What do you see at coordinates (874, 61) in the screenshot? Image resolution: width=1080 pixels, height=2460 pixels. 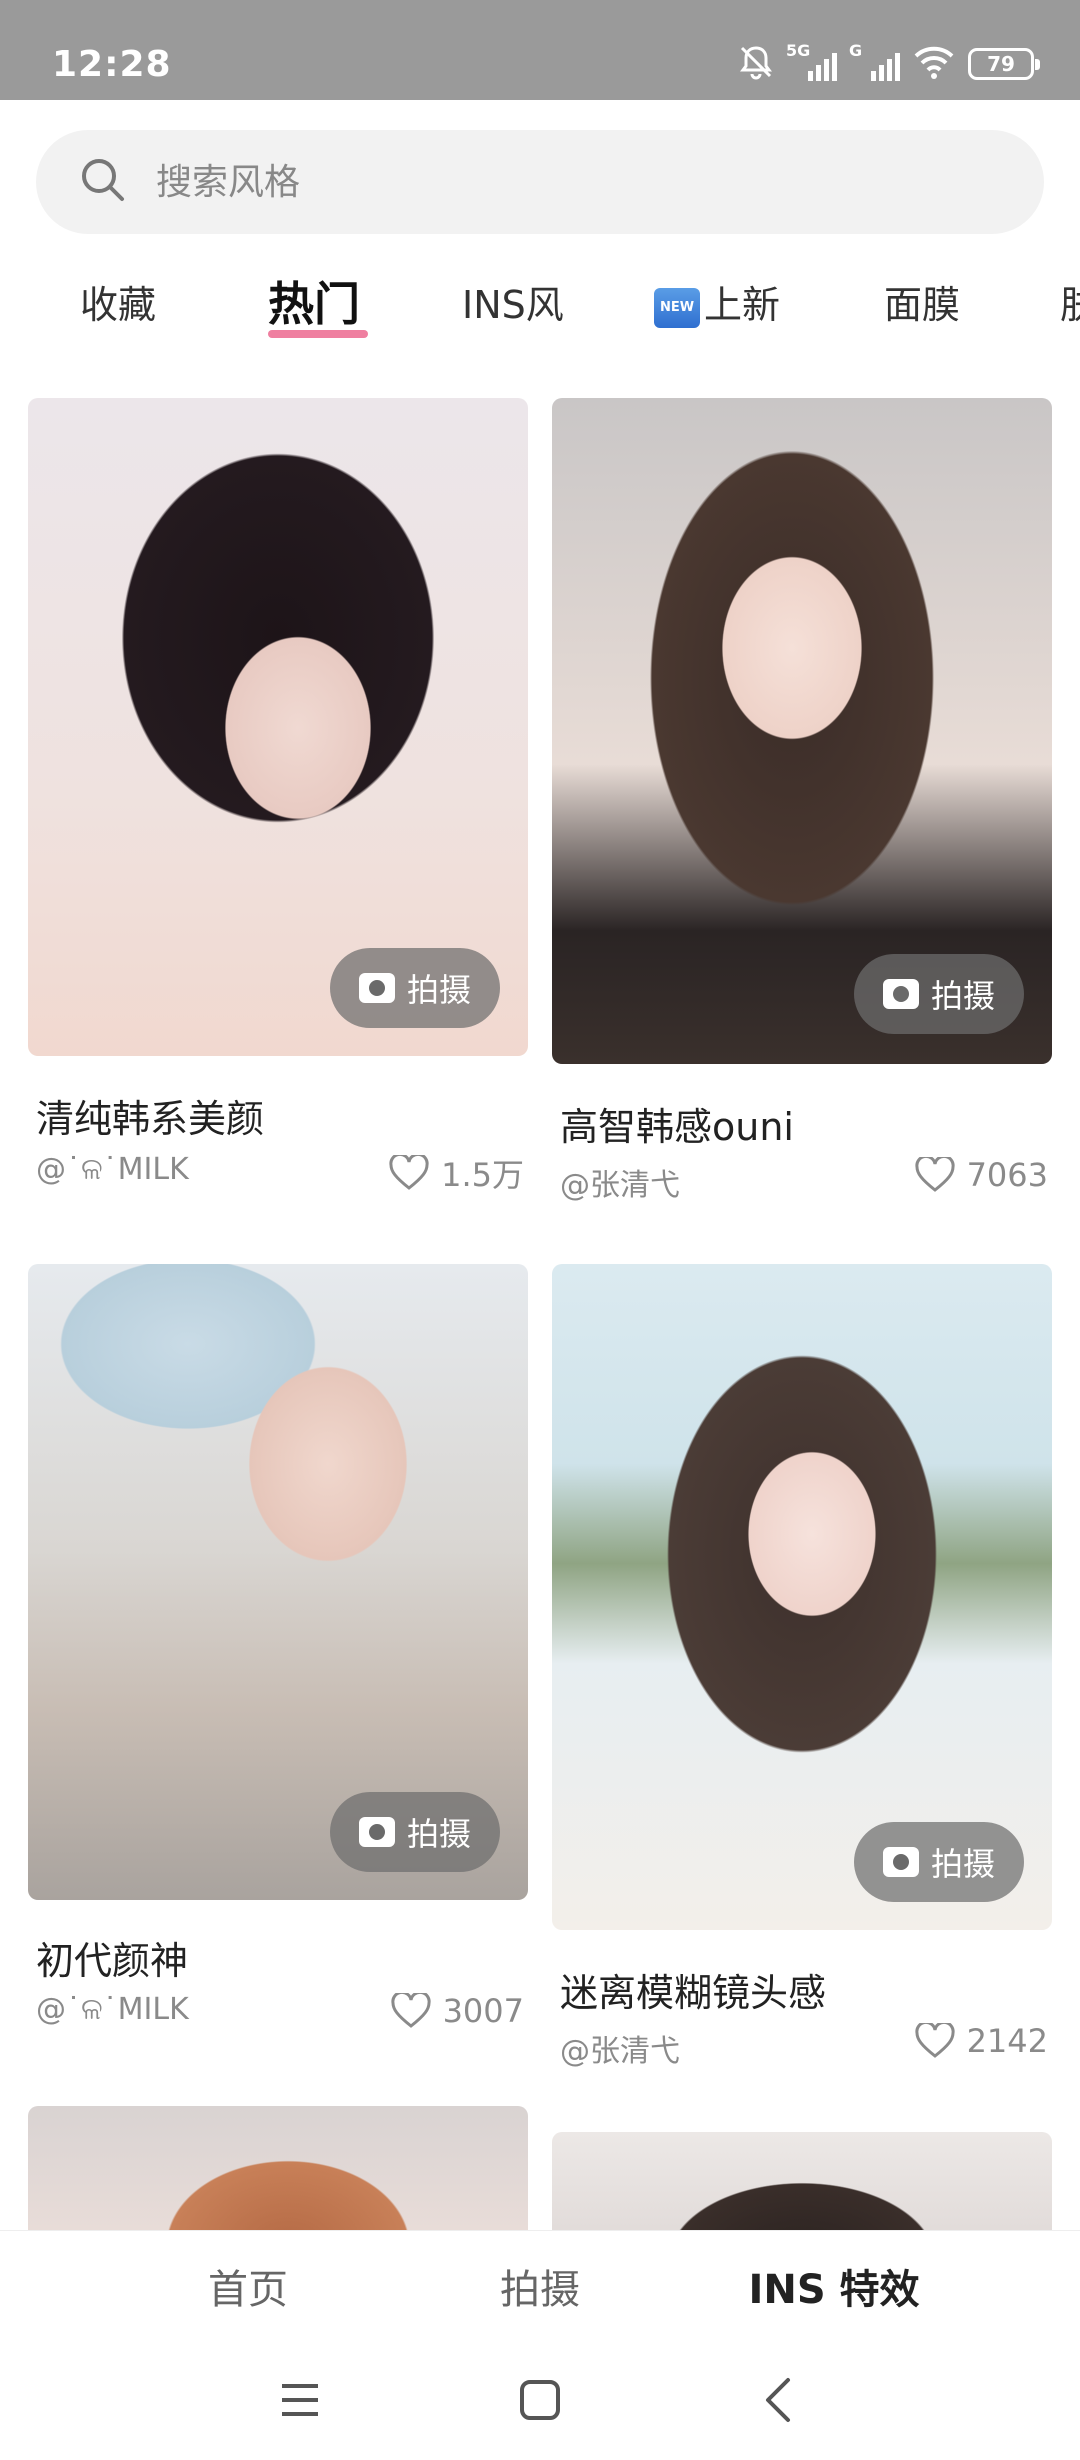 I see `signal-g-icon: G` at bounding box center [874, 61].